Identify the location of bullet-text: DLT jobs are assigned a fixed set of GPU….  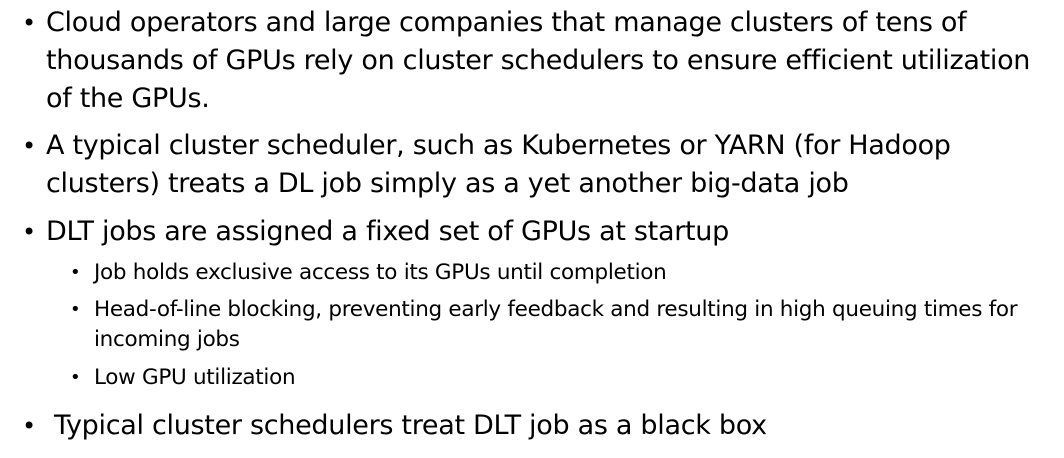
(387, 231).